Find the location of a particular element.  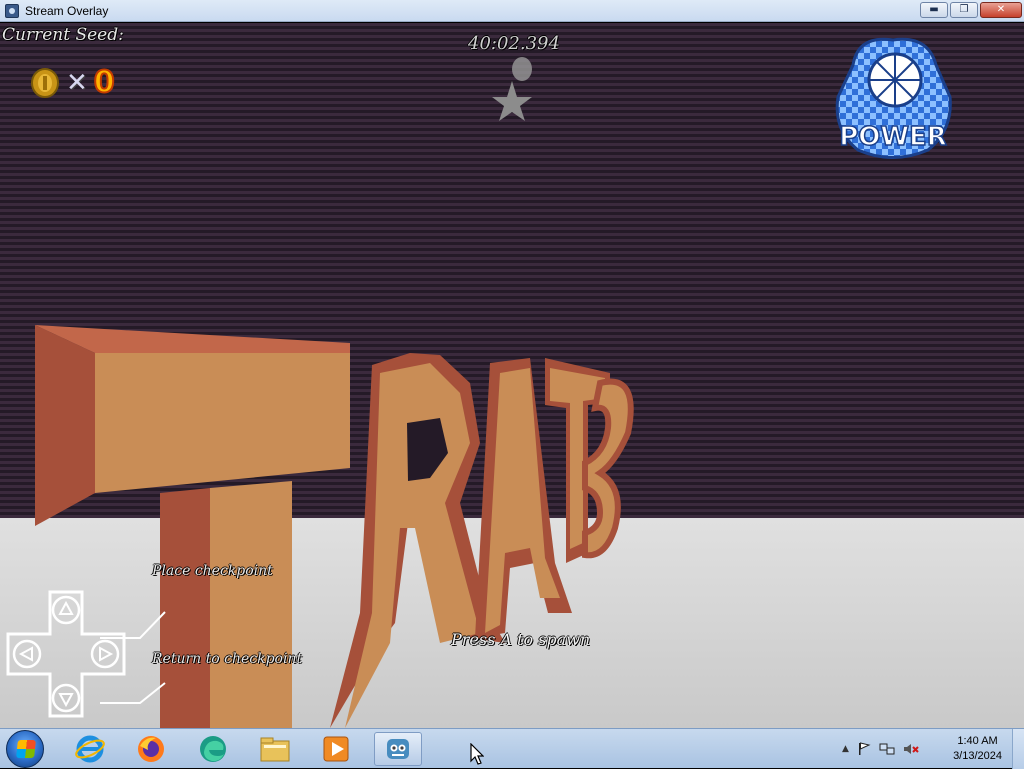

coin-icon is located at coordinates (45, 82).